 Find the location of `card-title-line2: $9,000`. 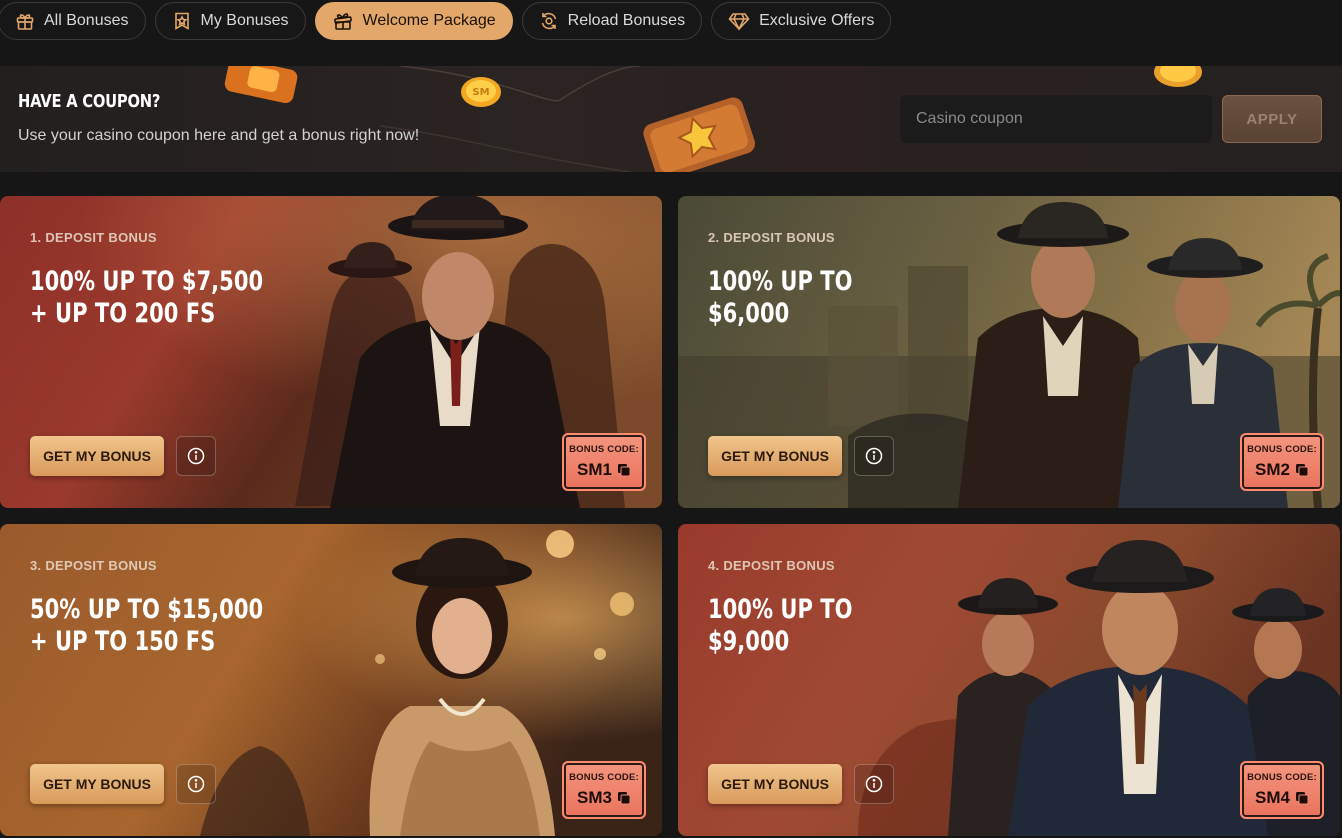

card-title-line2: $9,000 is located at coordinates (749, 641).